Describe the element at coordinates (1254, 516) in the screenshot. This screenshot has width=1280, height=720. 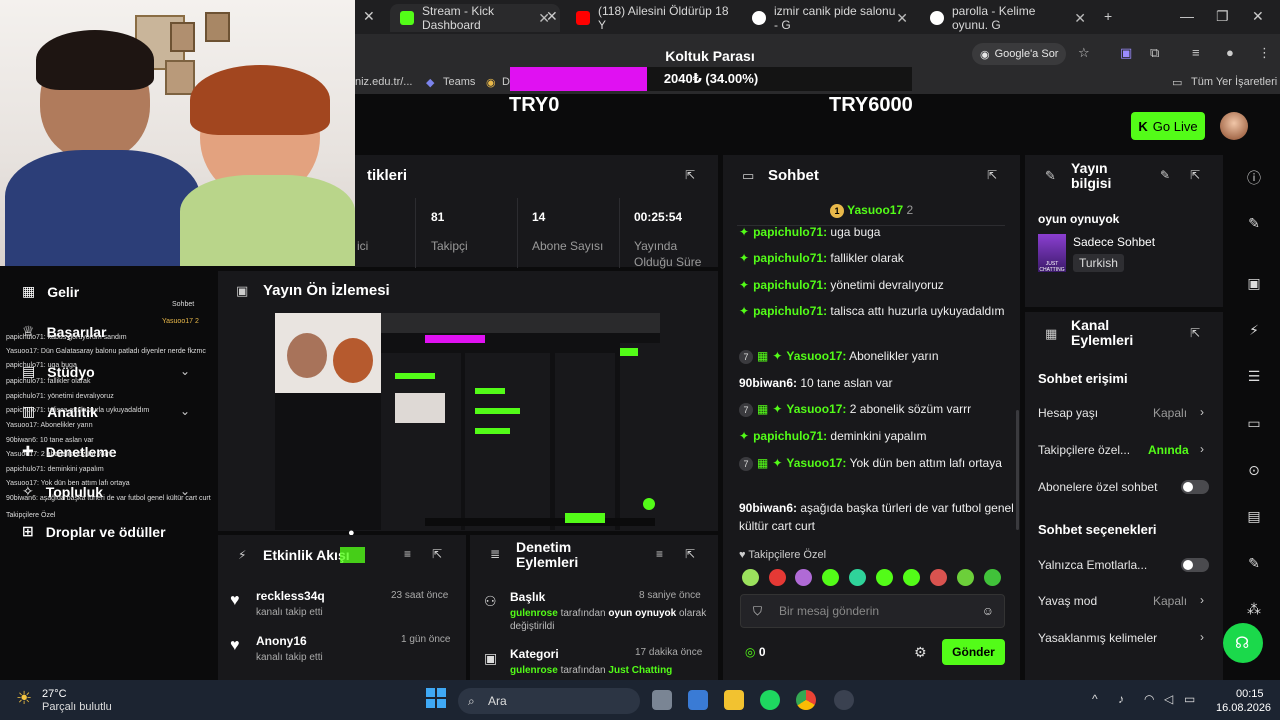
I see `mod-icon: ▤` at that location.